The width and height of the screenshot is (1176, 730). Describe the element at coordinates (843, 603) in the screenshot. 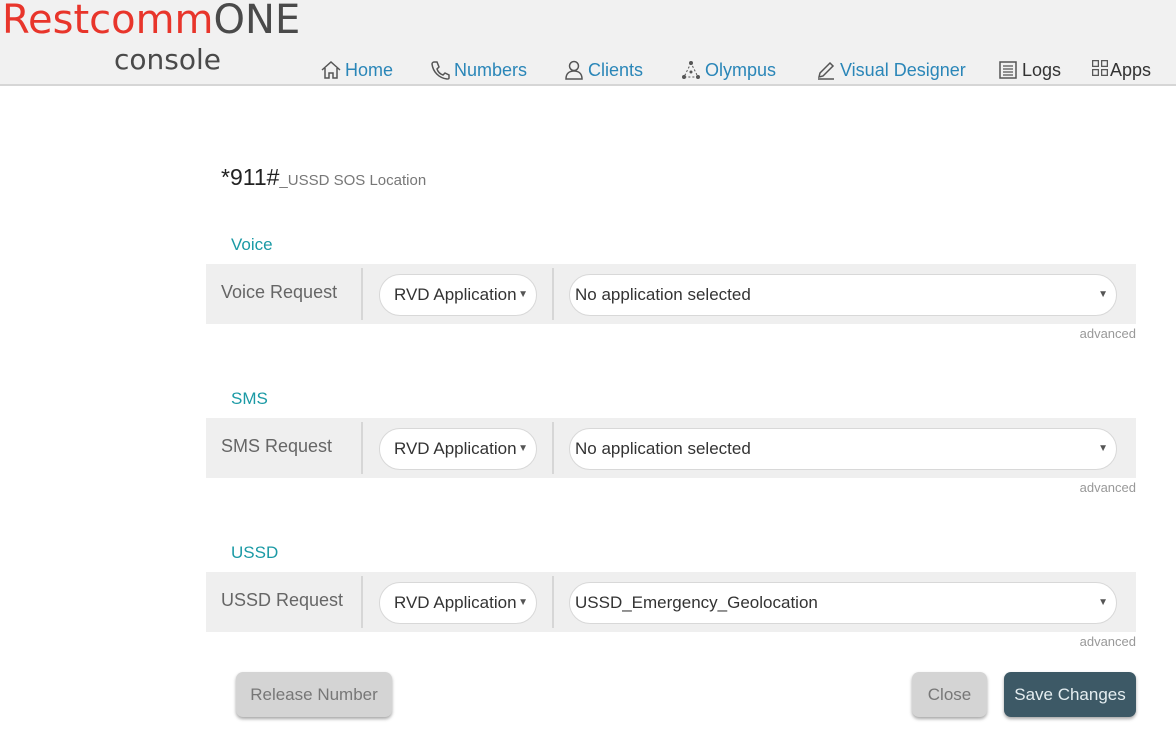

I see `ussd-app-select: USSD_Emergency_Geolocation ▼` at that location.